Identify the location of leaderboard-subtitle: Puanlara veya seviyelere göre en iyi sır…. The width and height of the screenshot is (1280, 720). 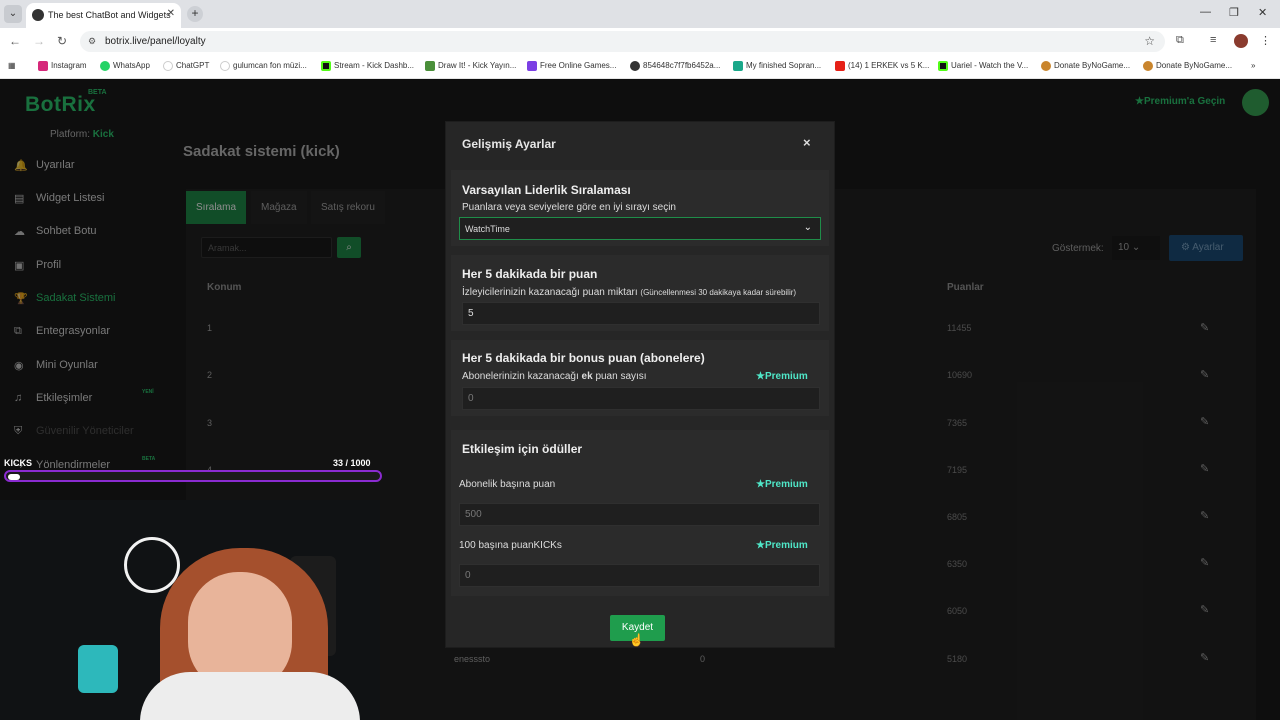
(569, 207).